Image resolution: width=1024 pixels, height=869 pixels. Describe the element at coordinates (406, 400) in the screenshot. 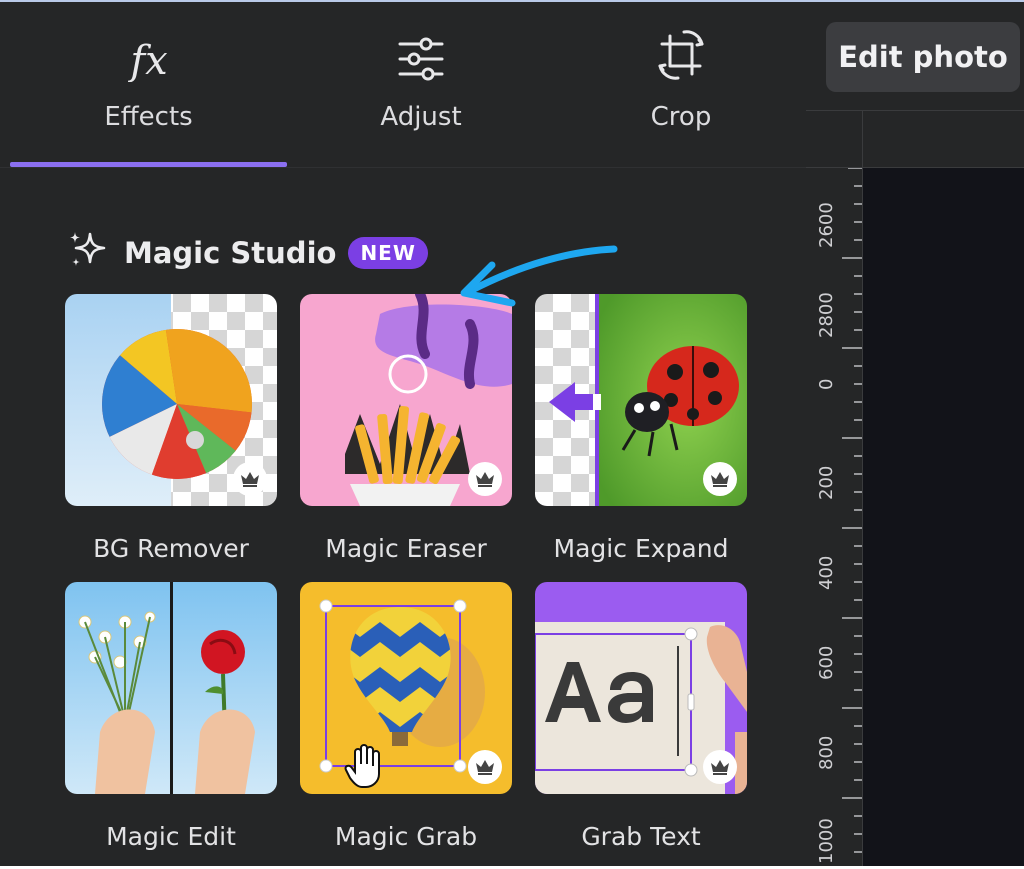

I see `tool-magic-eraser` at that location.